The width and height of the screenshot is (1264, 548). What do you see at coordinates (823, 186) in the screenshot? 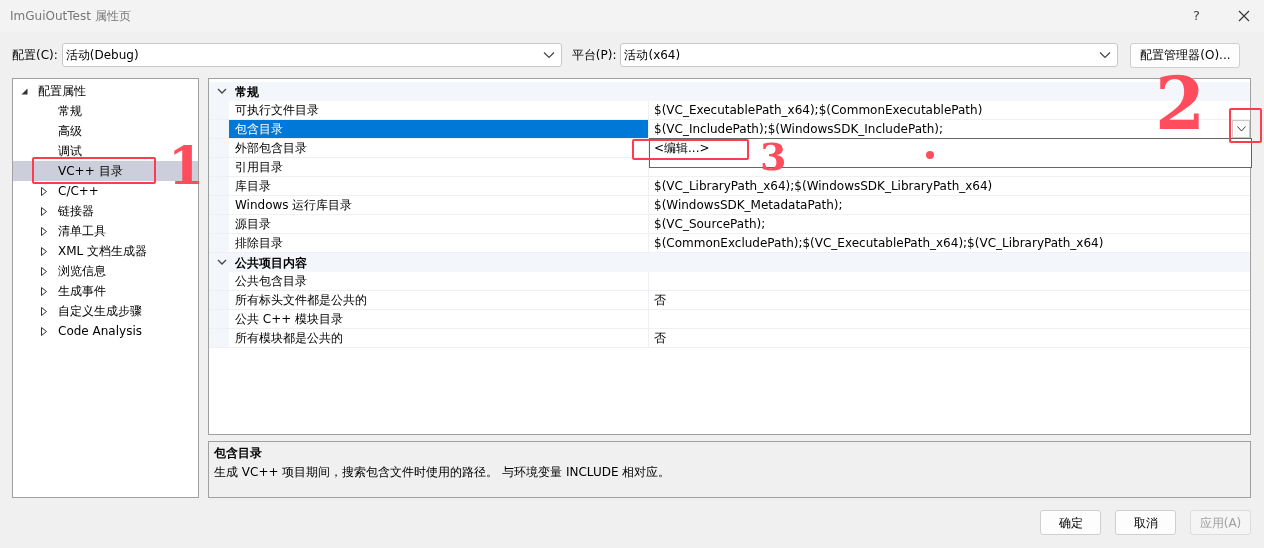
I see `property-value: $(VC_LibraryPath_x64);$(WindowsSDK_LibraryPath_x64)` at bounding box center [823, 186].